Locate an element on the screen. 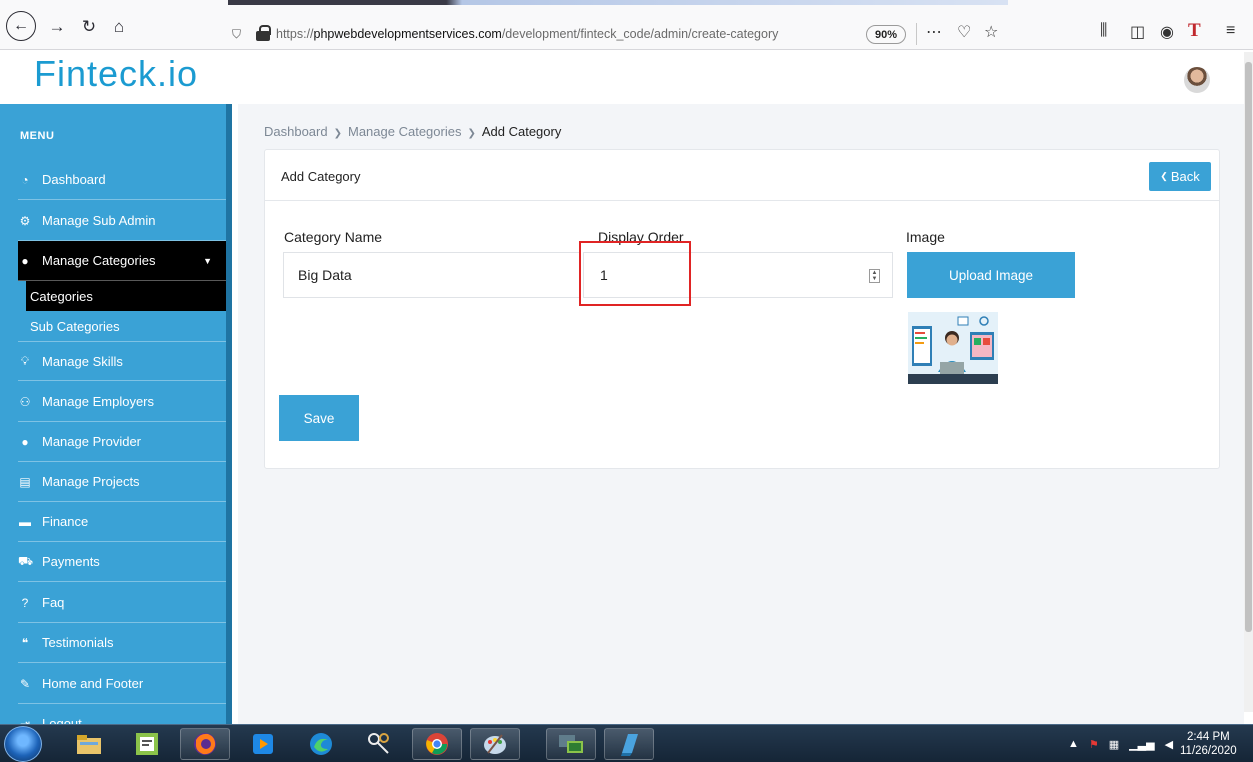 Image resolution: width=1253 pixels, height=762 pixels. back-button: ❮ Back is located at coordinates (1180, 176).